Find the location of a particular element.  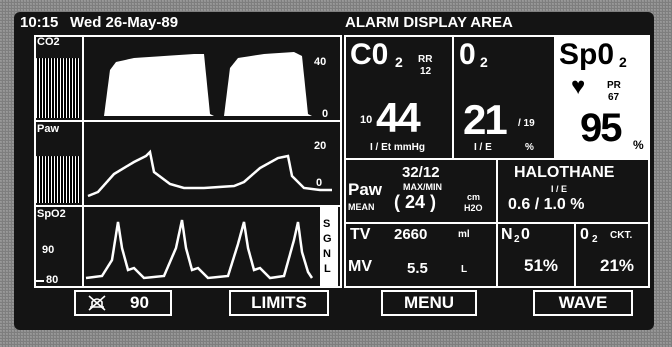

n2o-title-tail: 0 is located at coordinates (525, 234).